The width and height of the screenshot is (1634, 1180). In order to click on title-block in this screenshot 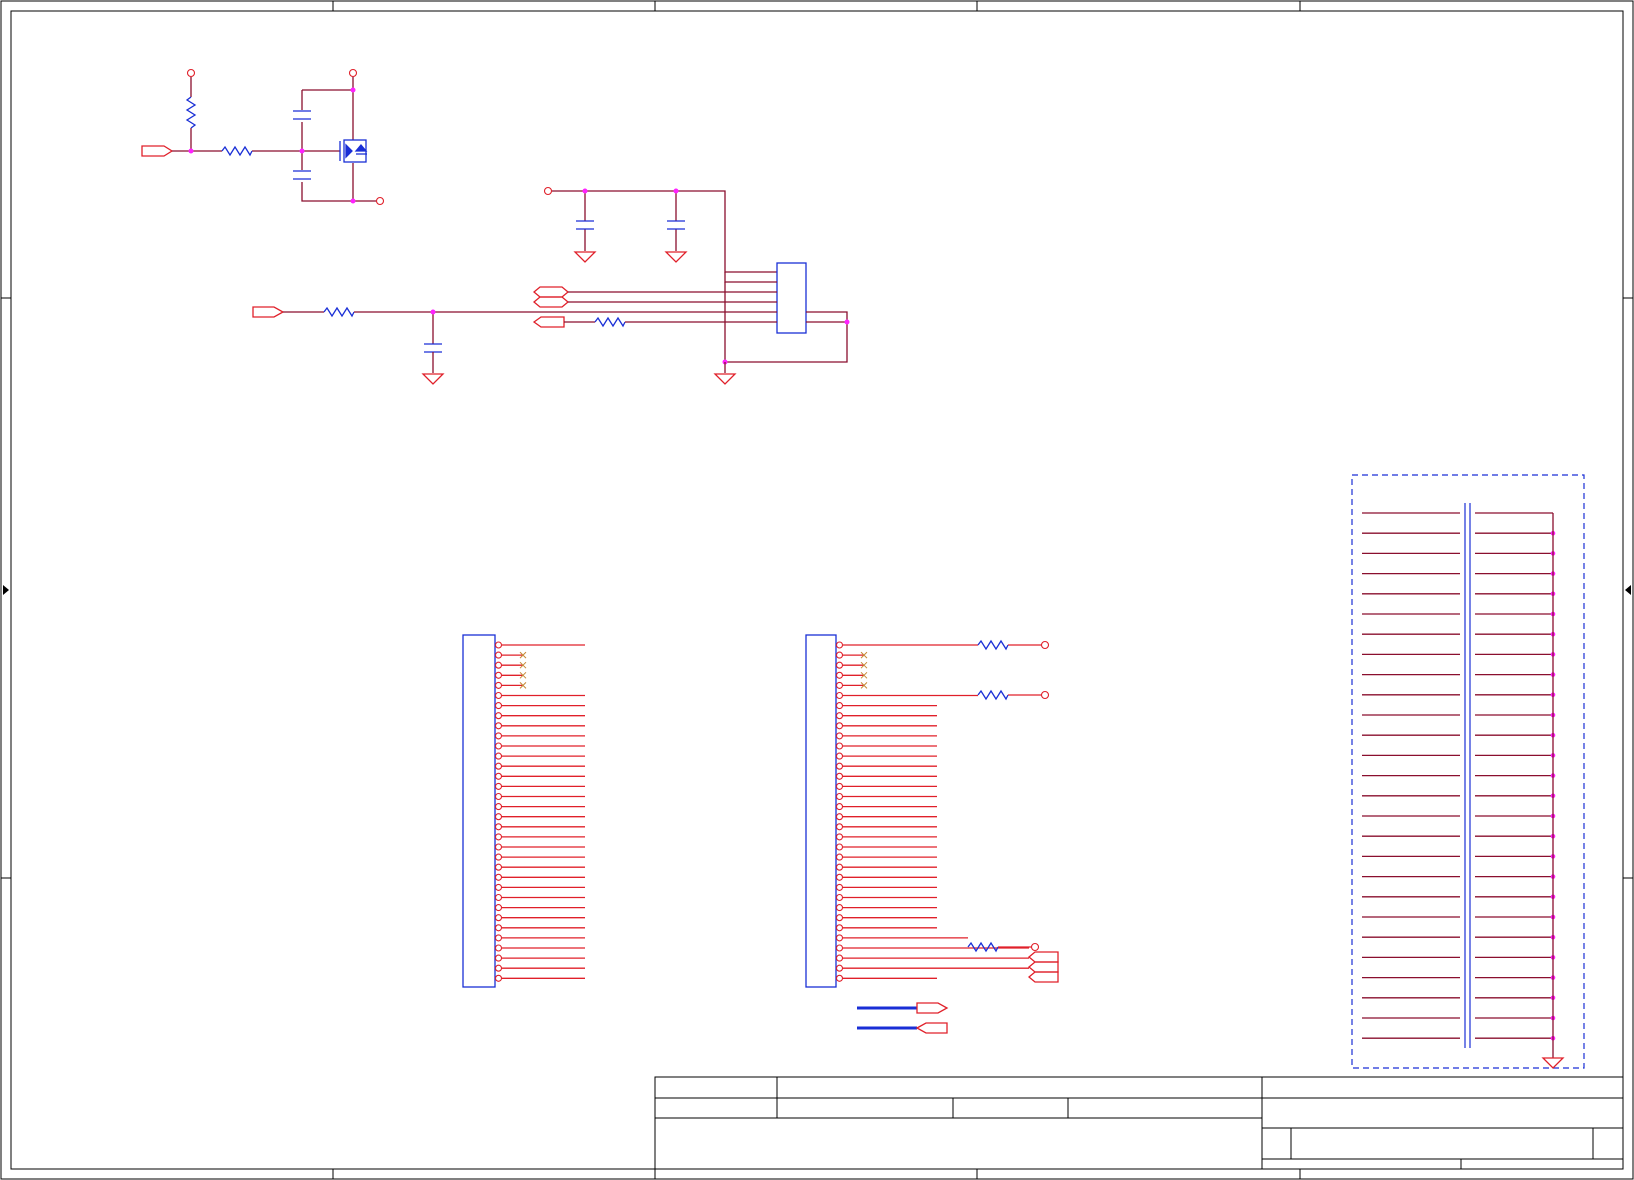, I will do `click(1139, 1123)`.